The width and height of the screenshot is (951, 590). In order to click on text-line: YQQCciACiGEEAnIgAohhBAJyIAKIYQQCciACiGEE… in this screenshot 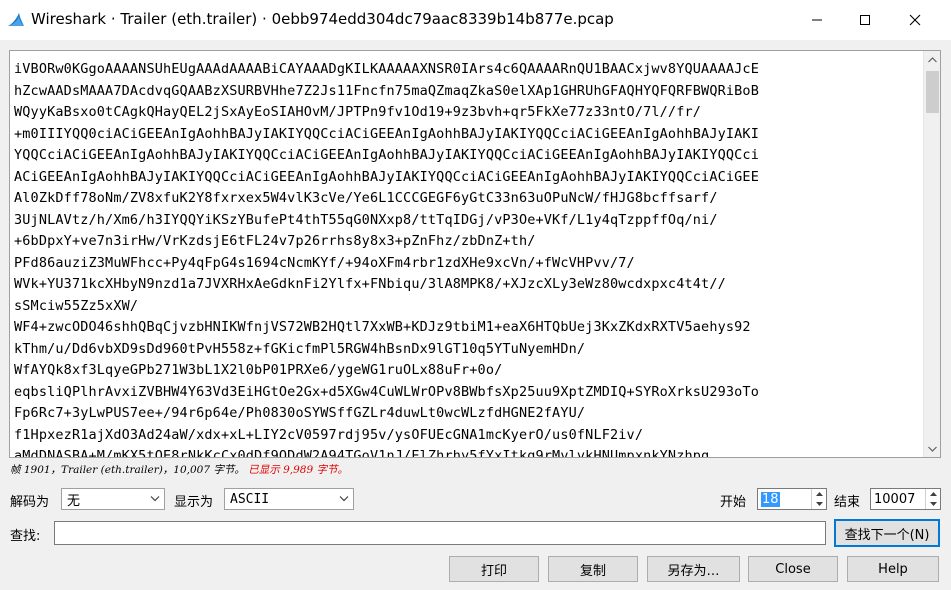, I will do `click(386, 155)`.